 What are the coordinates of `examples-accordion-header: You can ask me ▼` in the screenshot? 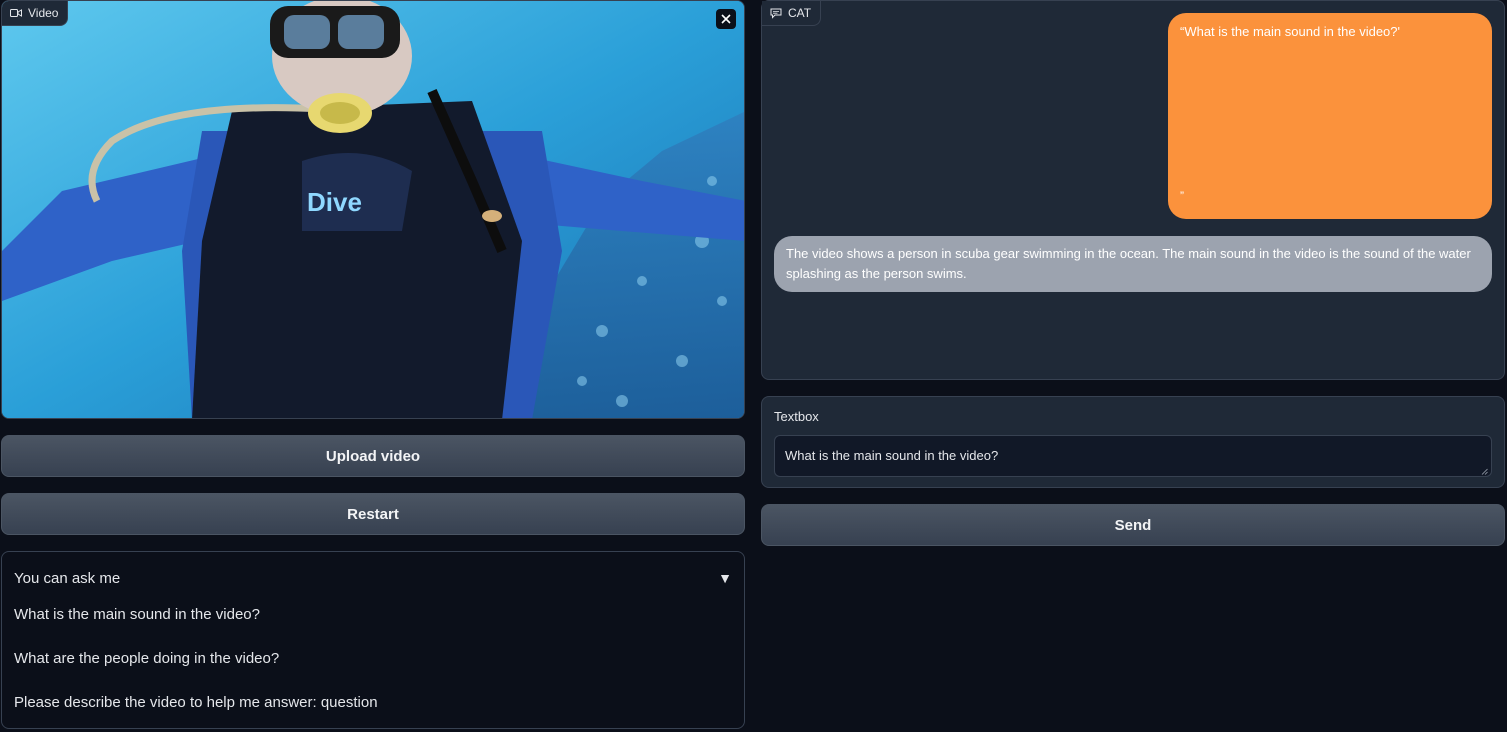 It's located at (373, 578).